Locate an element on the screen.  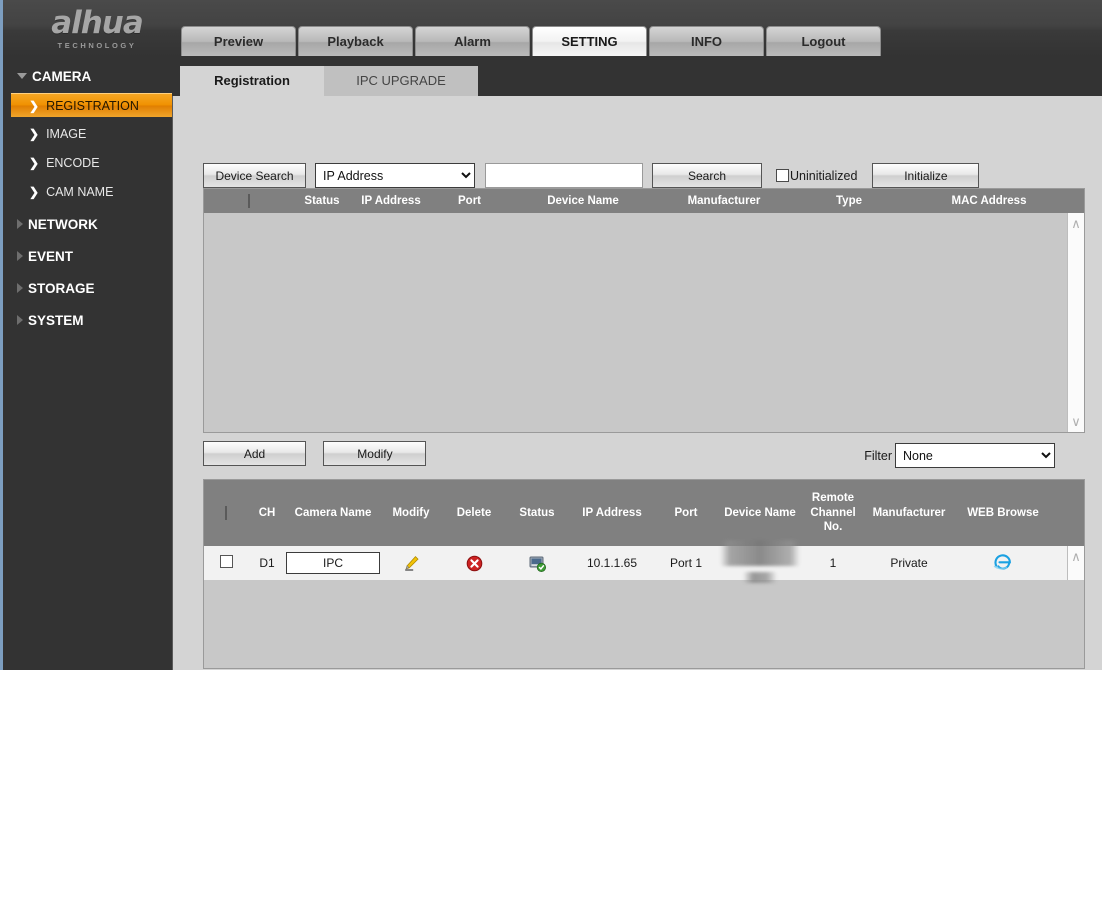
sidebar-group-system: SYSTEM is located at coordinates (87, 320).